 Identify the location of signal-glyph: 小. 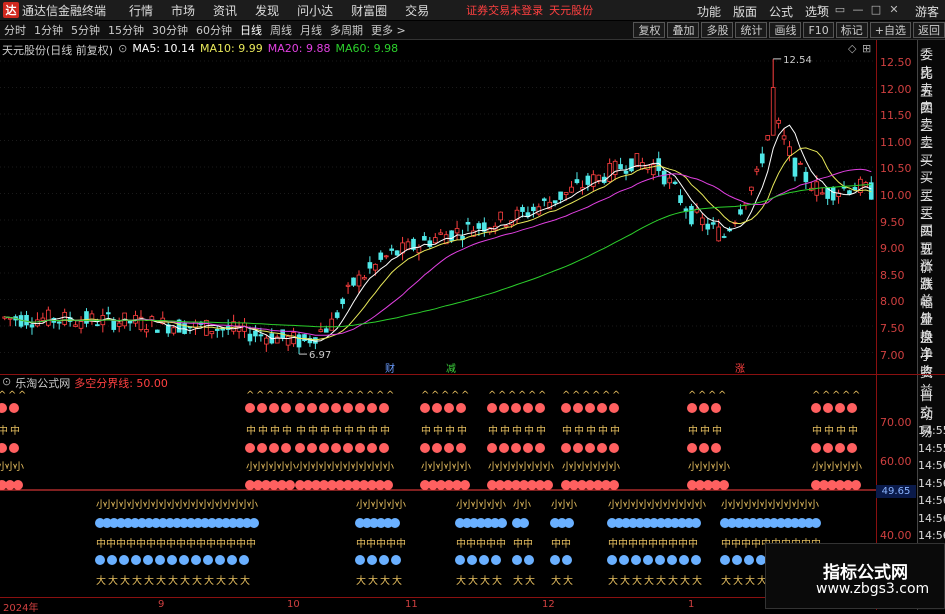
(401, 505).